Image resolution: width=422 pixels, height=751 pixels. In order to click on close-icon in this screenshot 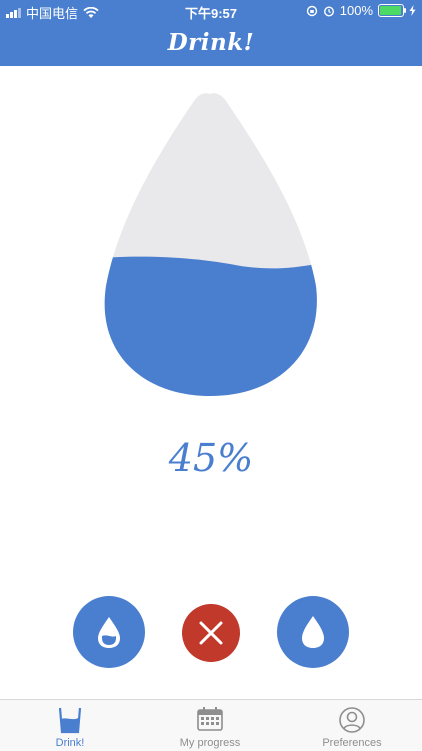, I will do `click(211, 633)`.